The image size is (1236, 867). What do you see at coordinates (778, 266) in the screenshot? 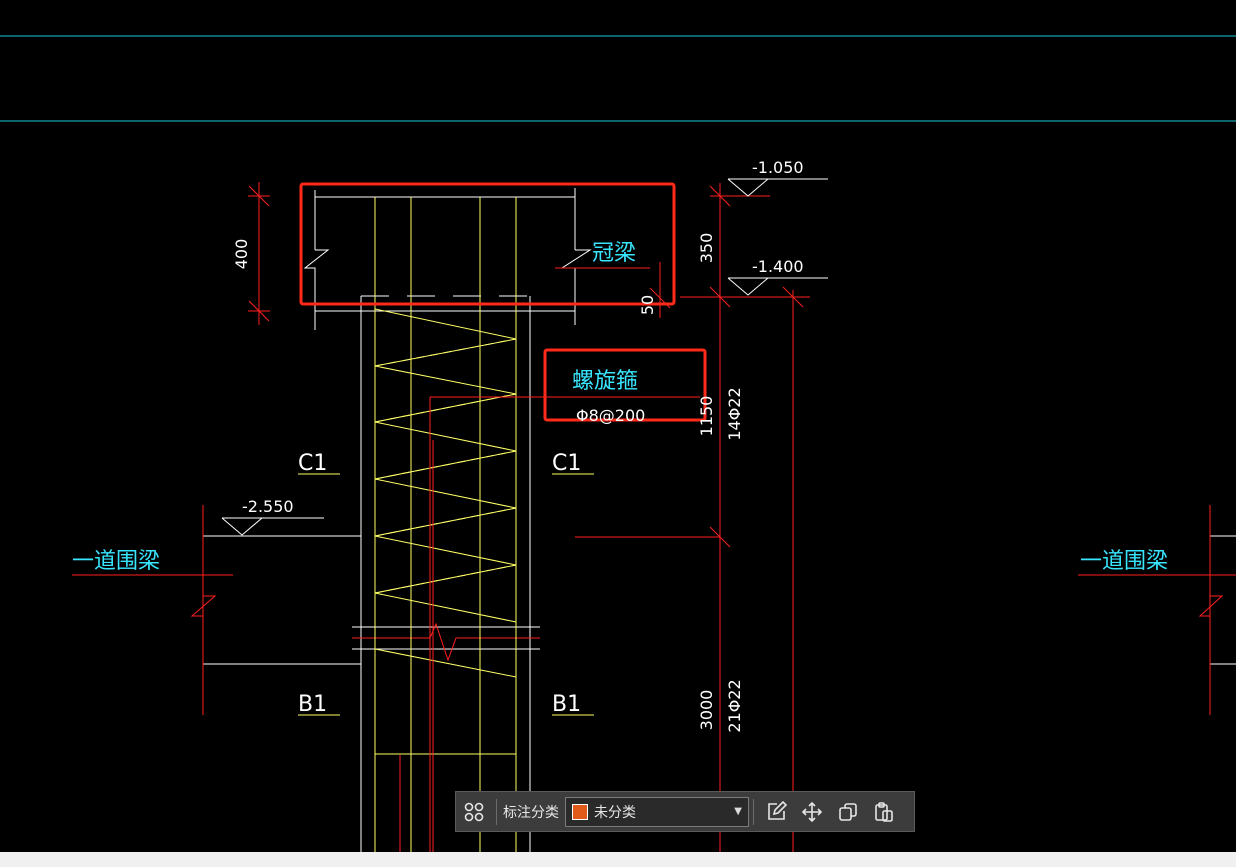
I see `elevation-beam-bottom: -1.400` at bounding box center [778, 266].